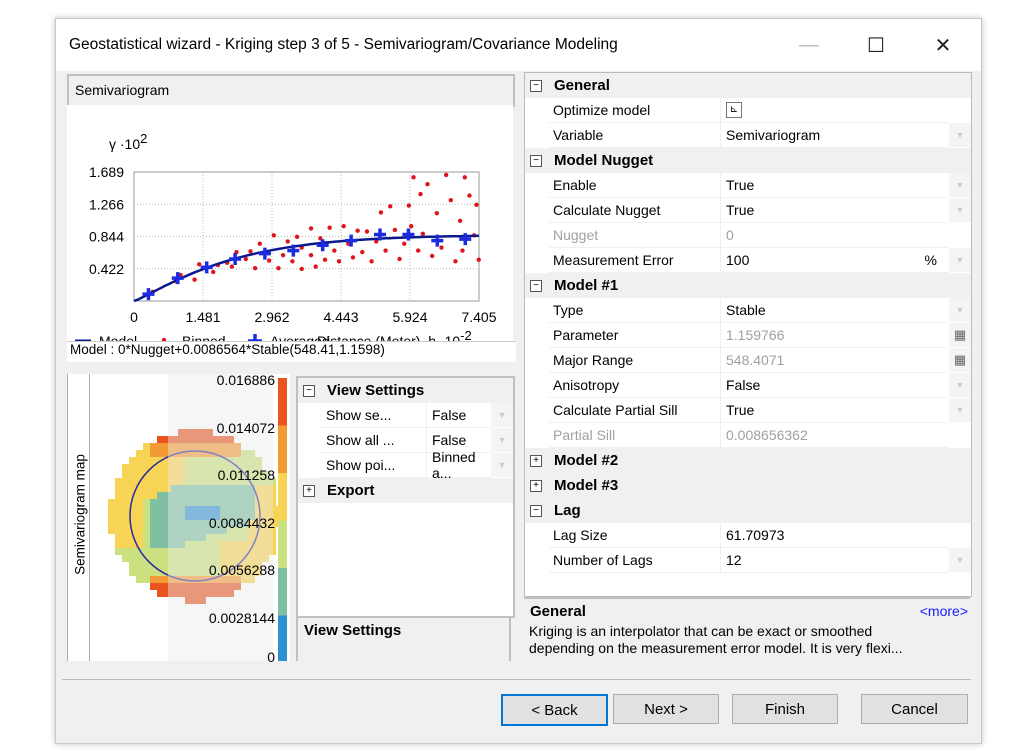 The height and width of the screenshot is (755, 1024). I want to click on property-row: Type Stable ▼, so click(748, 310).